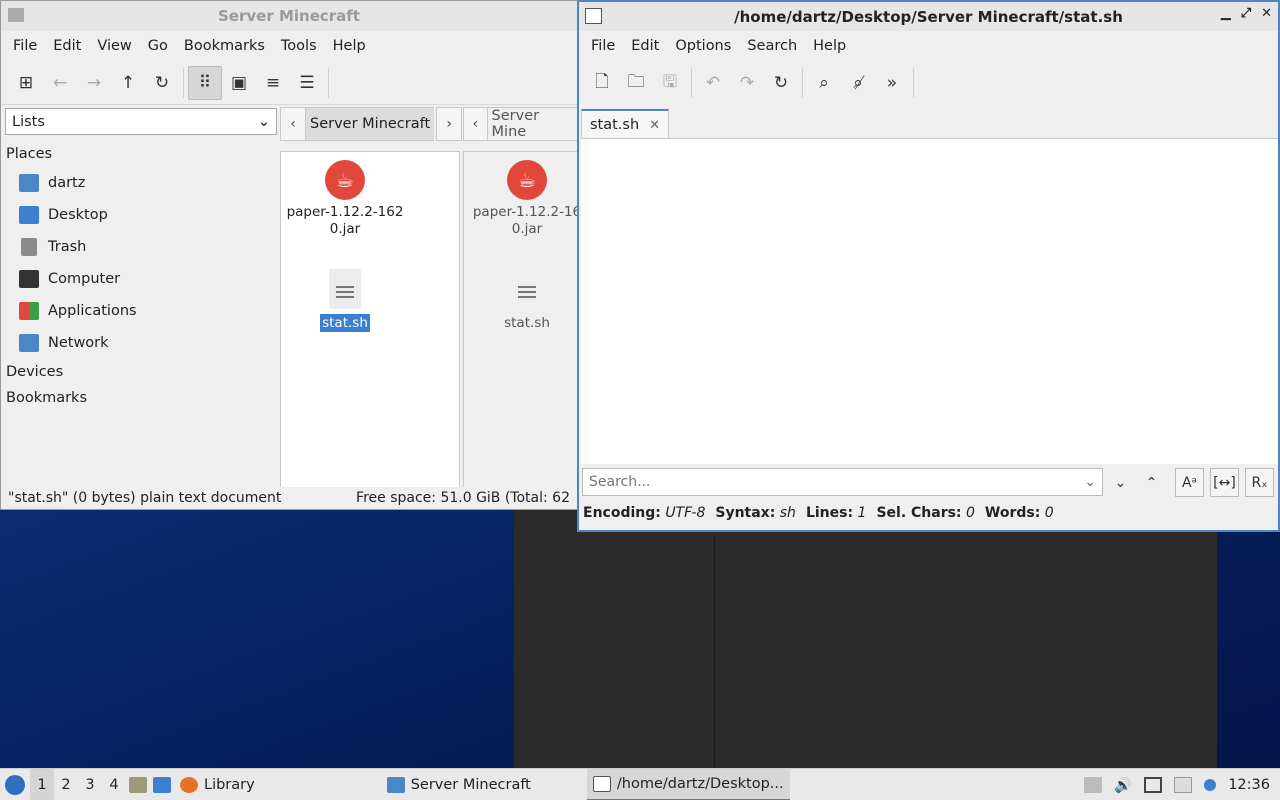  What do you see at coordinates (289, 16) in the screenshot?
I see `file-manager-titlebar: Server Minecraft` at bounding box center [289, 16].